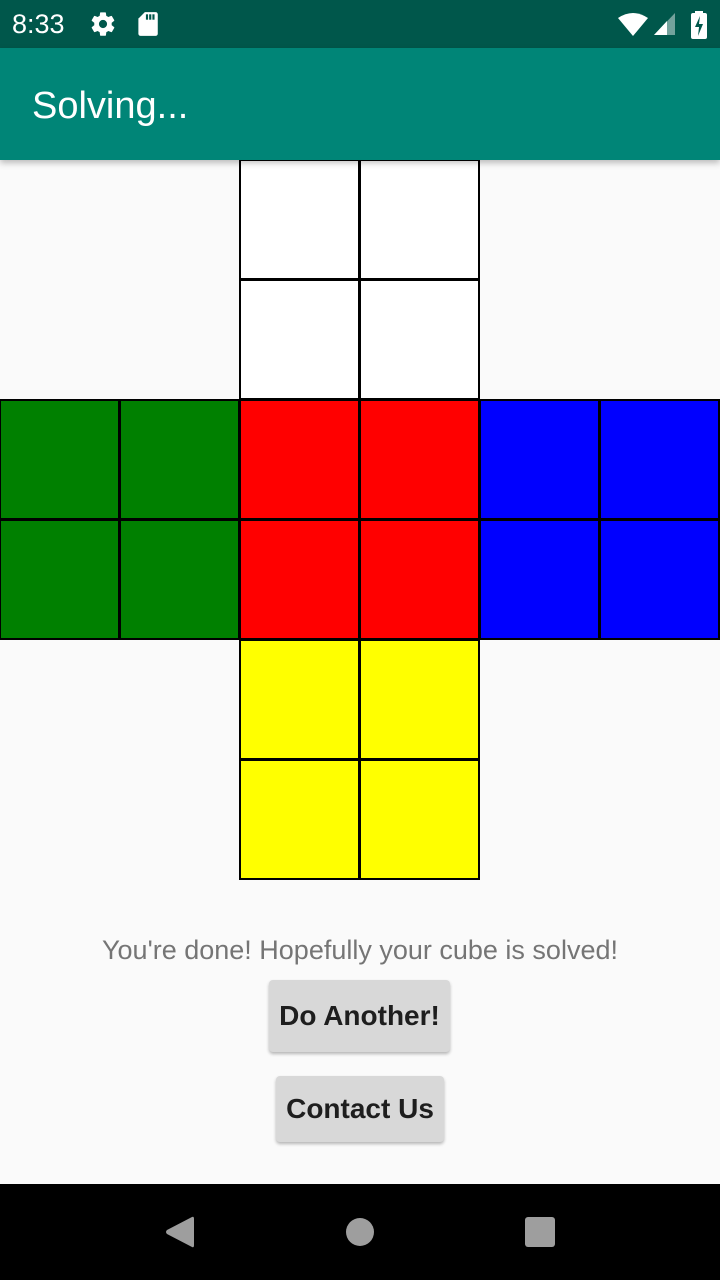  Describe the element at coordinates (665, 26) in the screenshot. I see `cellular-signal-icon` at that location.